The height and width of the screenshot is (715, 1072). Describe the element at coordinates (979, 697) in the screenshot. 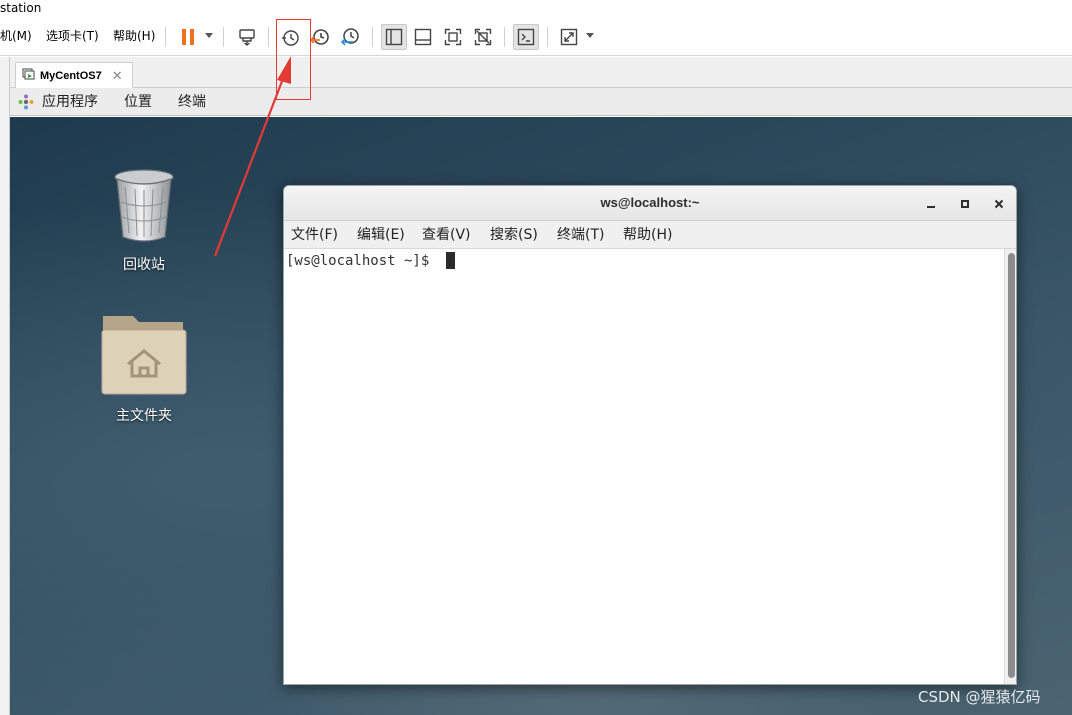

I see `watermark: CSDN @猩猿亿码` at that location.